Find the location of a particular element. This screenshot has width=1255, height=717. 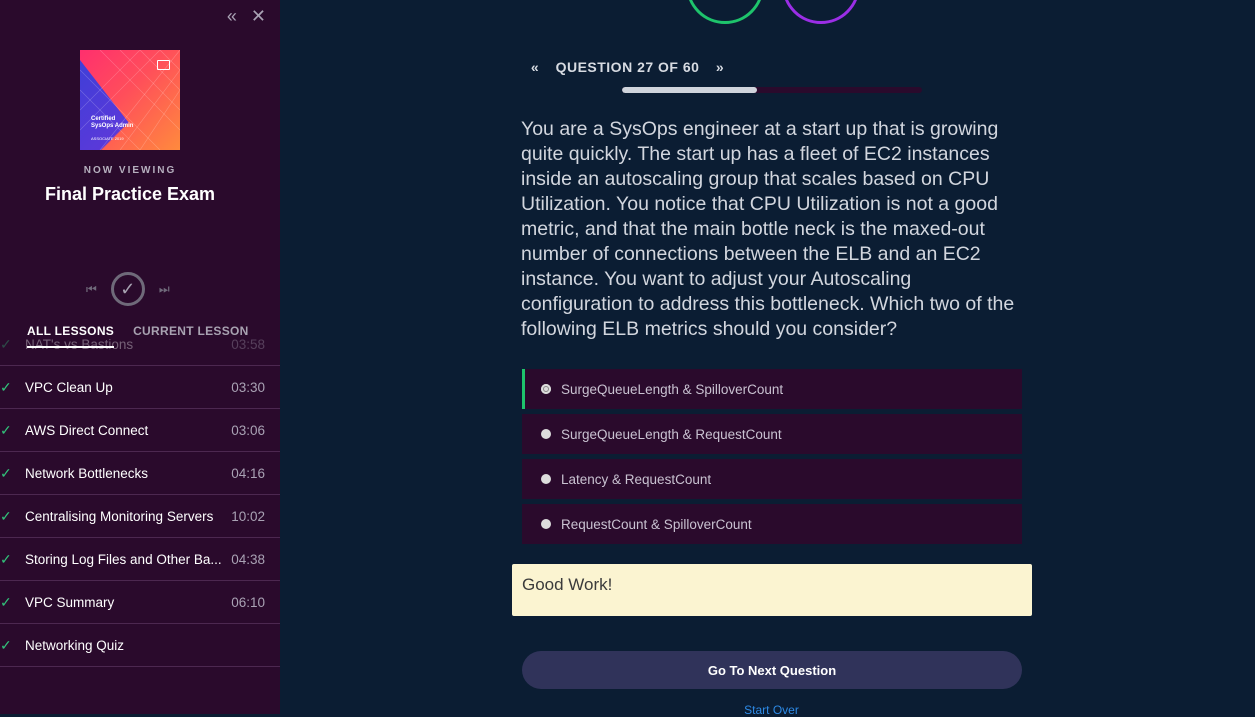

answer-option: SurgeQueueLength & SpilloverCount is located at coordinates (772, 389).